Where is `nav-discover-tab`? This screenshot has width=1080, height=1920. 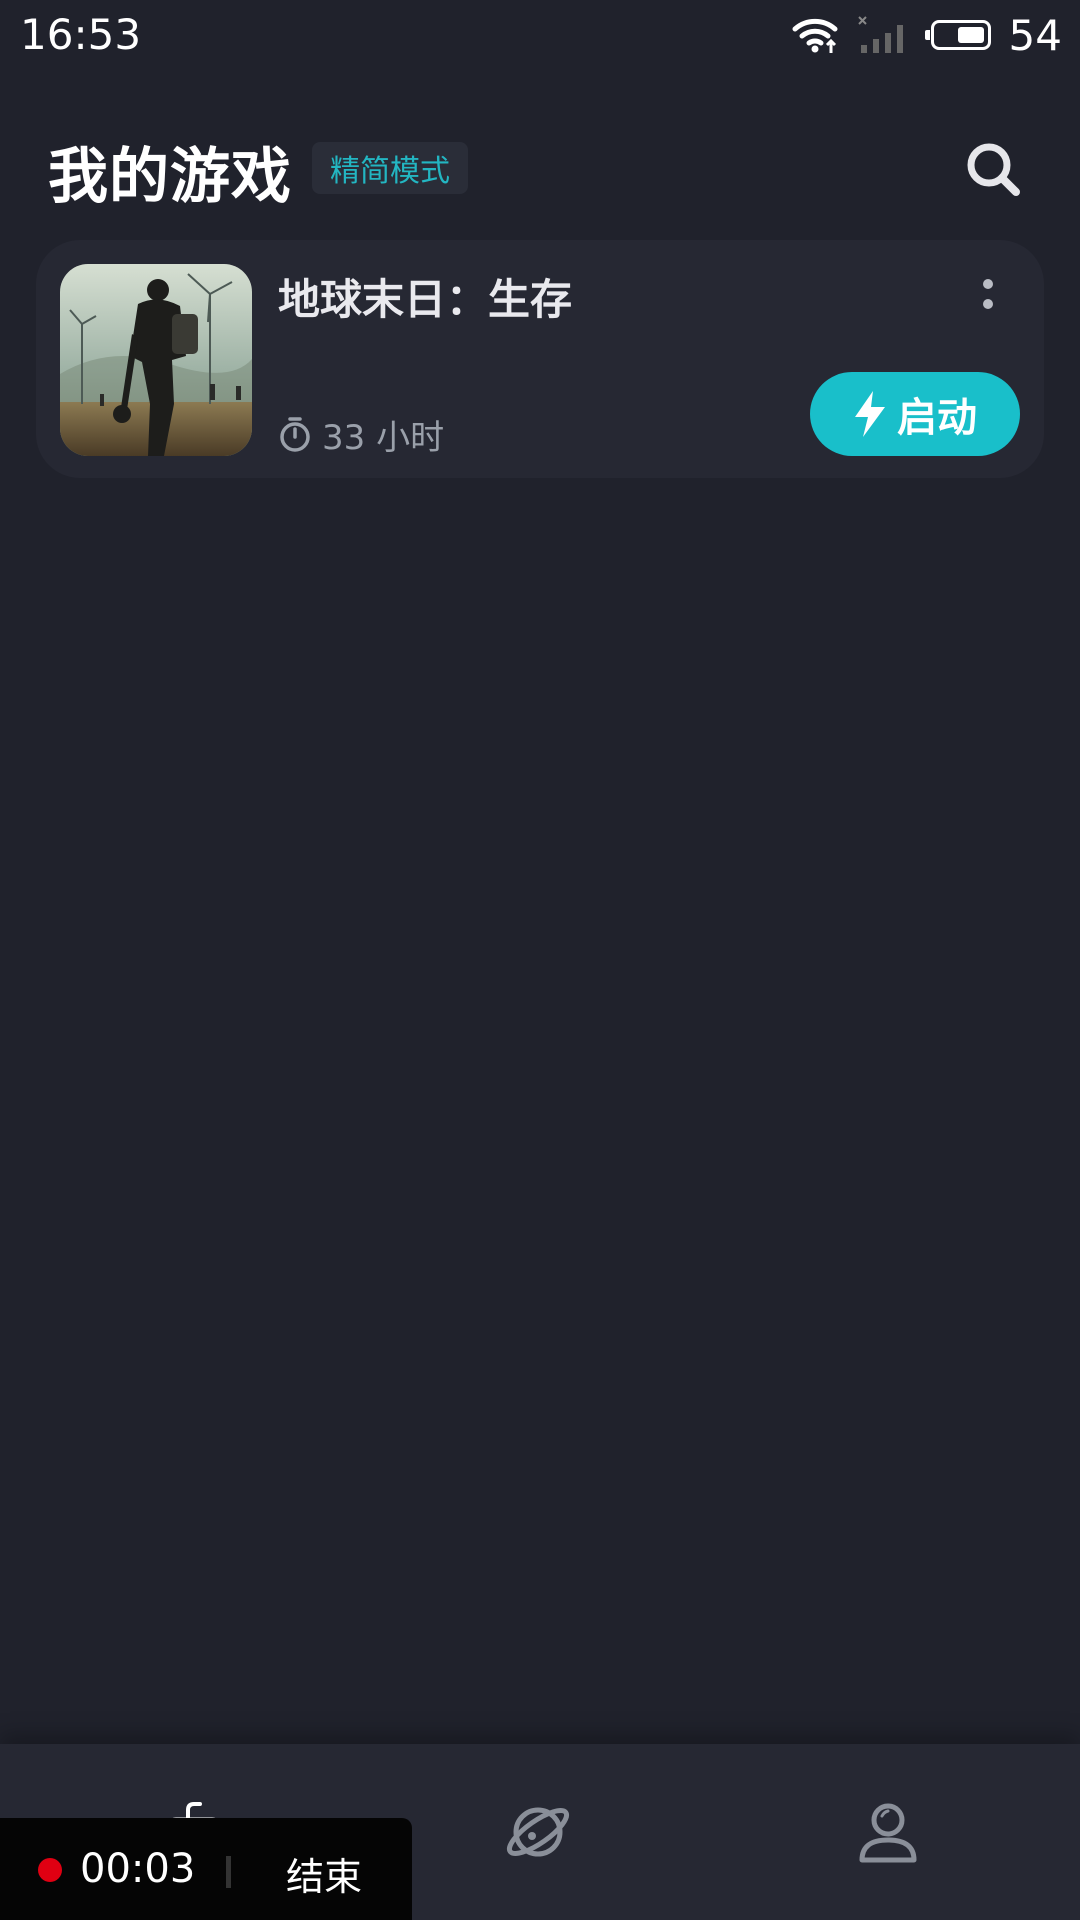 nav-discover-tab is located at coordinates (538, 1832).